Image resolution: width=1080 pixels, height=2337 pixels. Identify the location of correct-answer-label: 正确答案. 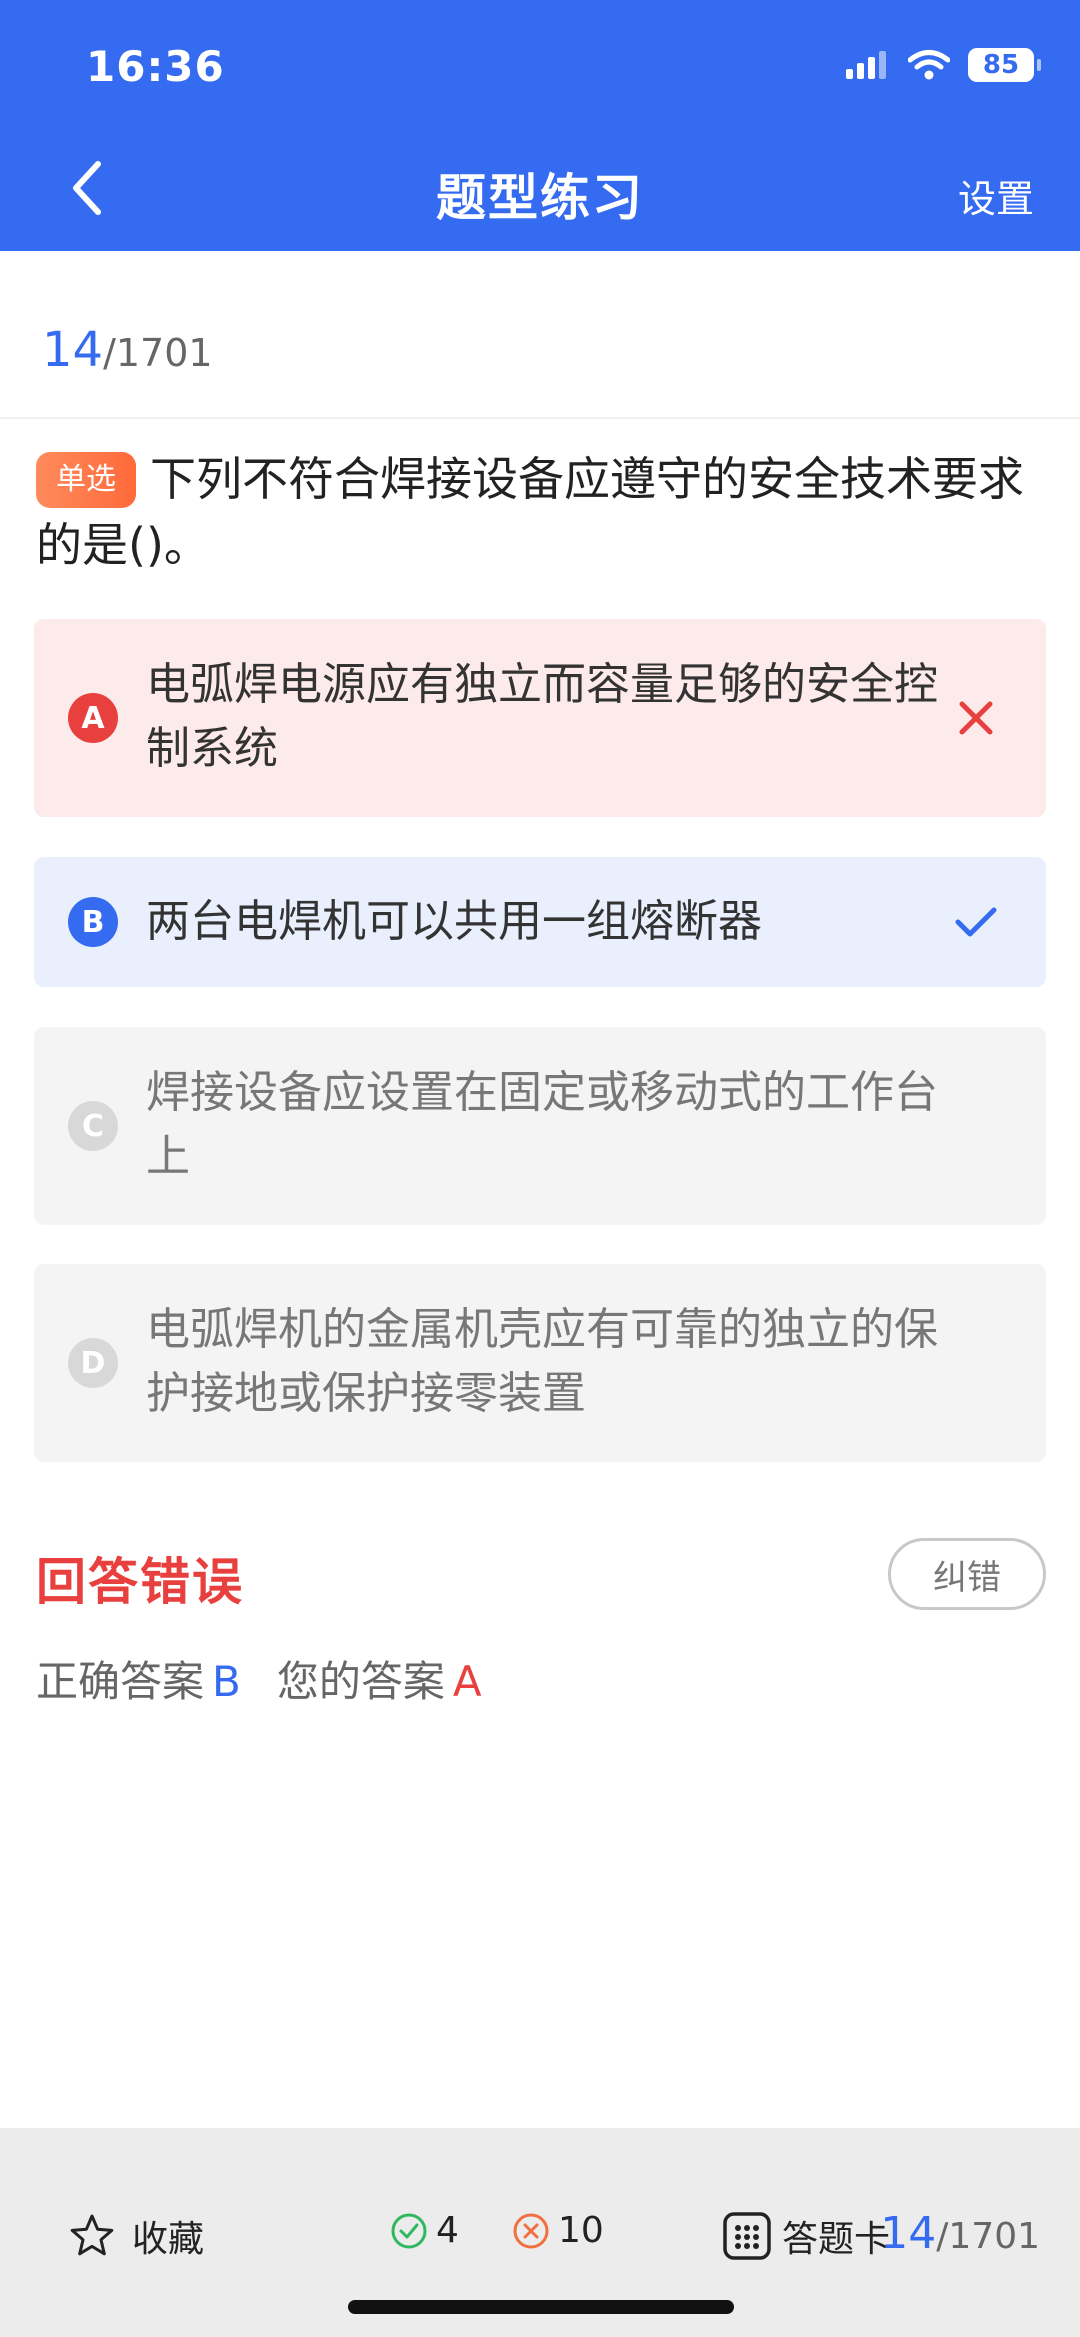
(120, 1681).